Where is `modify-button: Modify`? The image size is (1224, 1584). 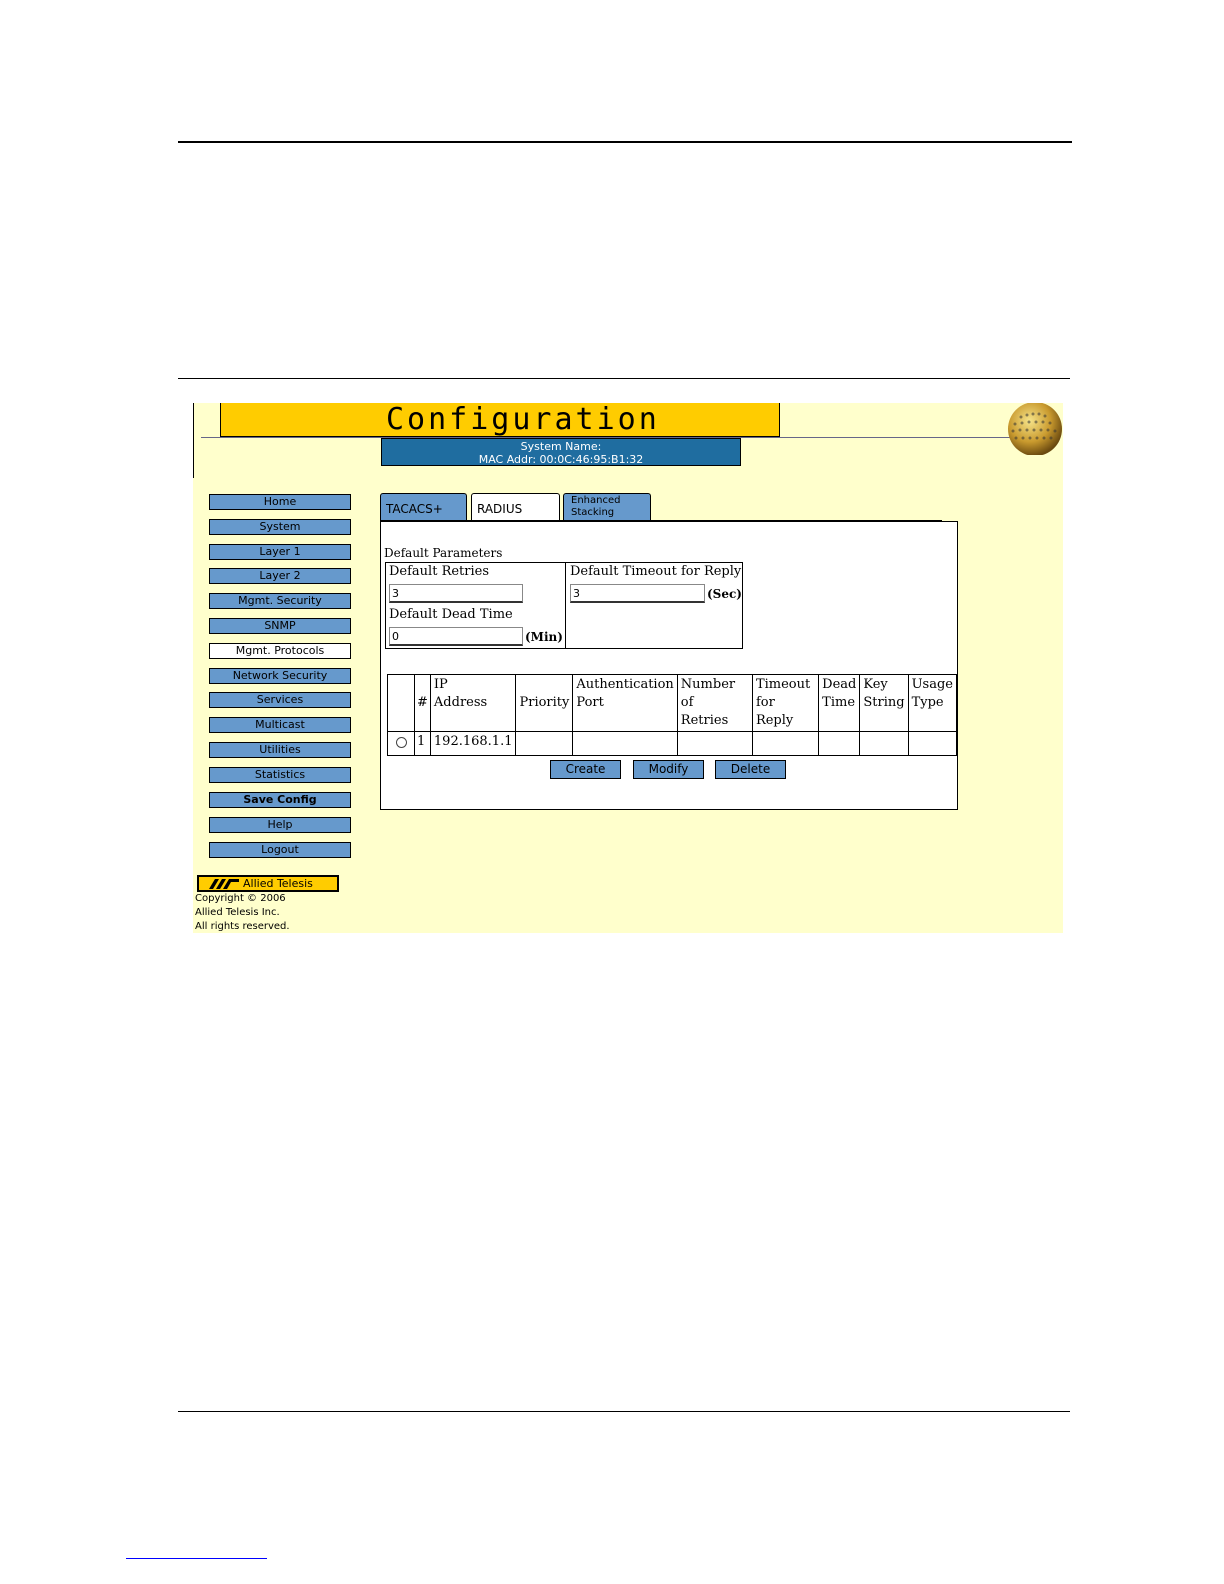 modify-button: Modify is located at coordinates (668, 769).